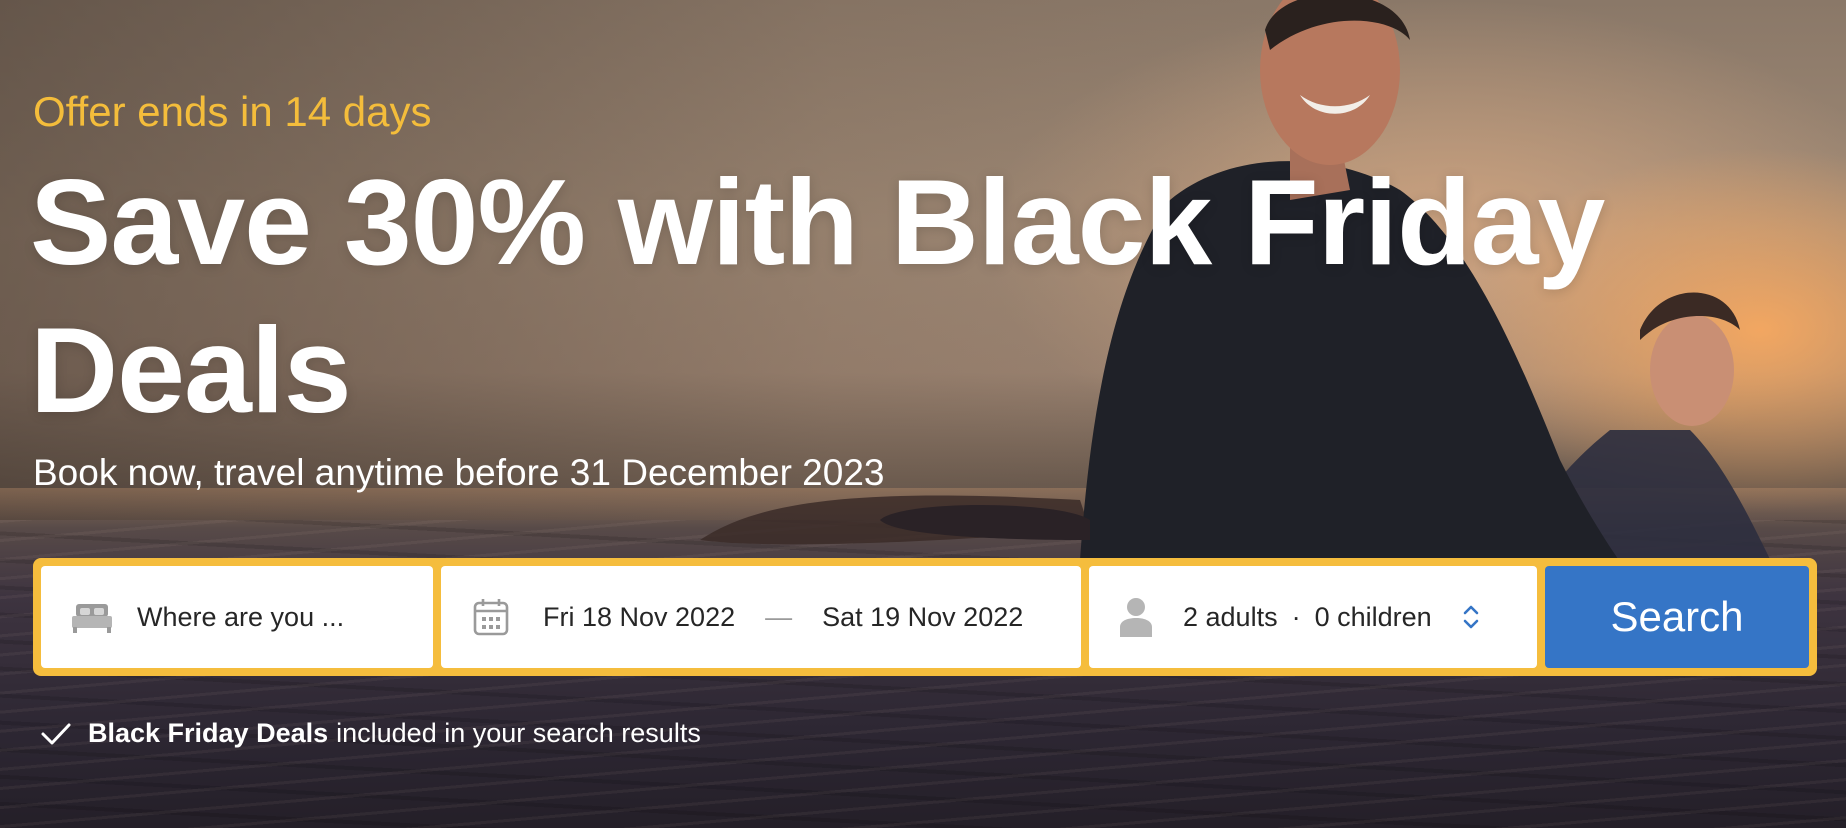 This screenshot has height=828, width=1846. I want to click on guests-selector: 2 adults · 0 children, so click(1313, 617).